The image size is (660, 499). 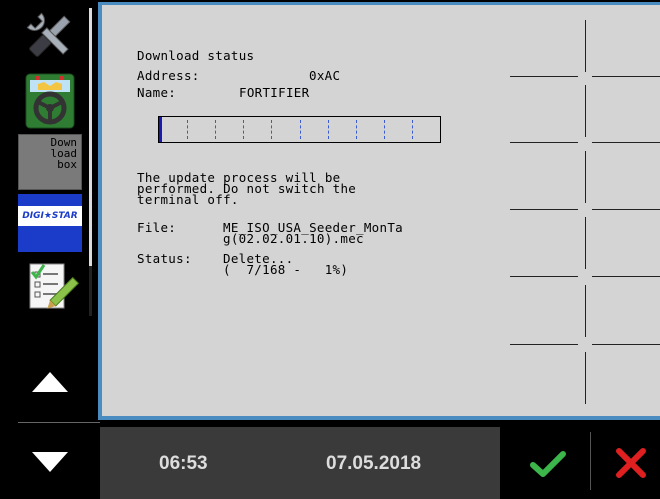 I want to click on status-label: Status:, so click(x=164, y=258).